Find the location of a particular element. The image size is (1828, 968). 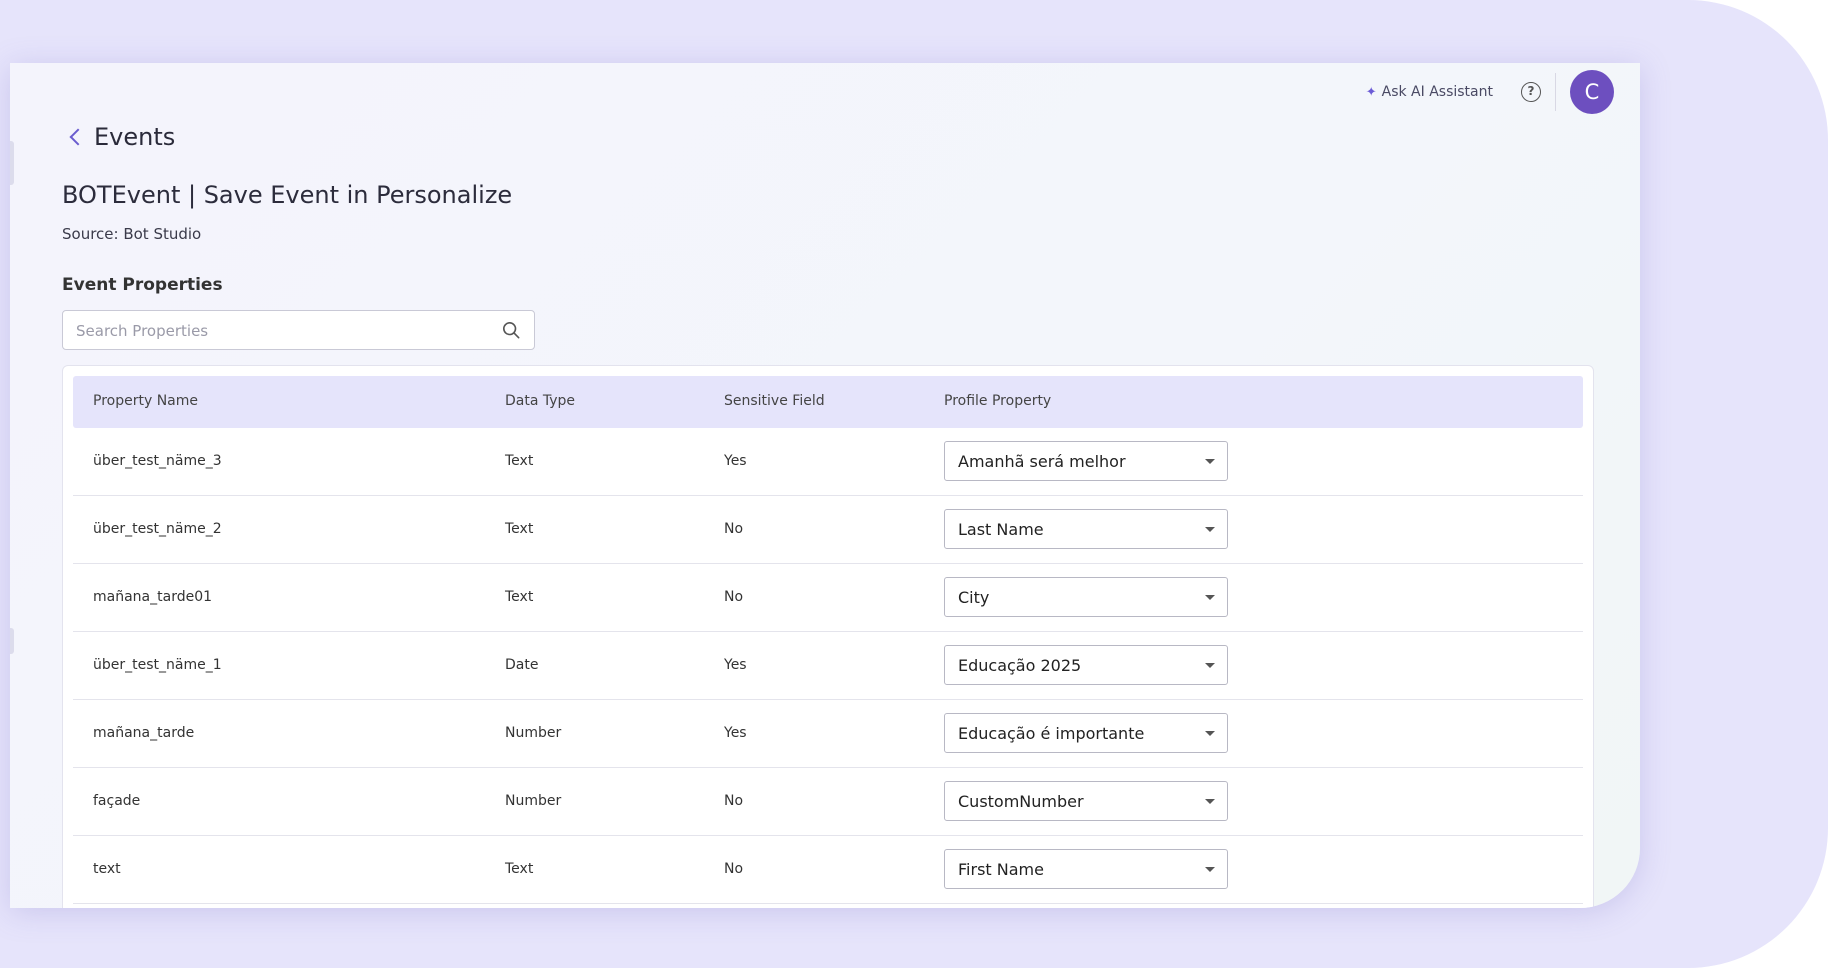

profile-property-select: Amanhã será melhor is located at coordinates (1086, 461).